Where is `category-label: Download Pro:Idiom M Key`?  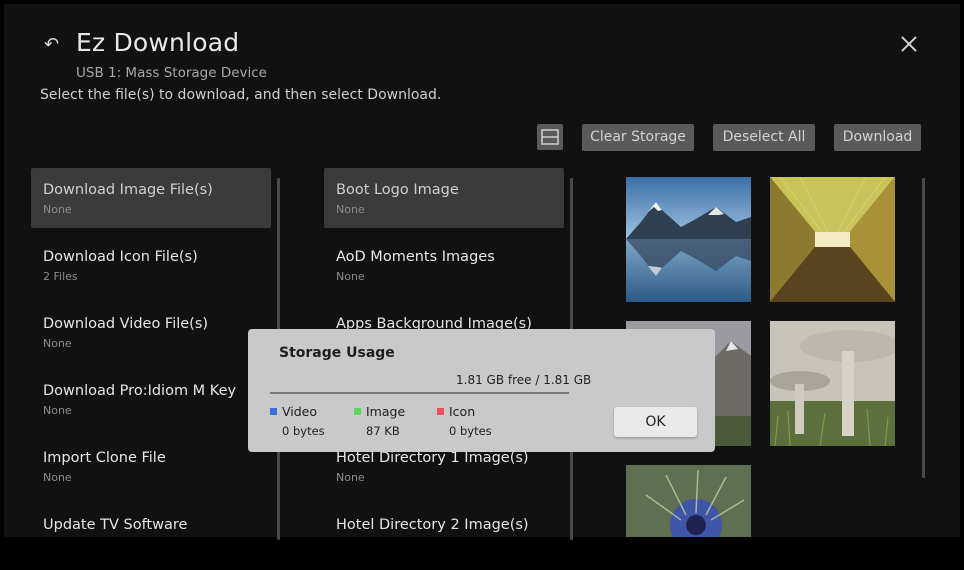
category-label: Download Pro:Idiom M Key is located at coordinates (140, 391).